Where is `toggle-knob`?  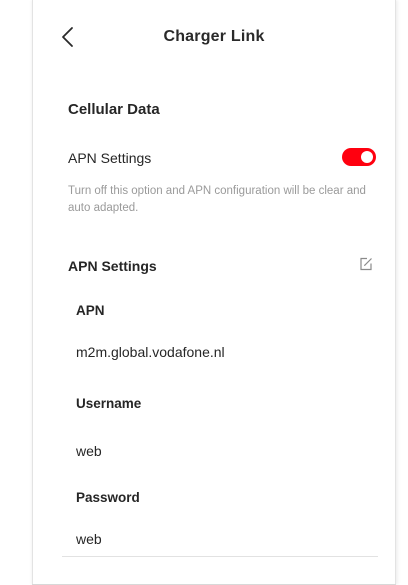 toggle-knob is located at coordinates (367, 157).